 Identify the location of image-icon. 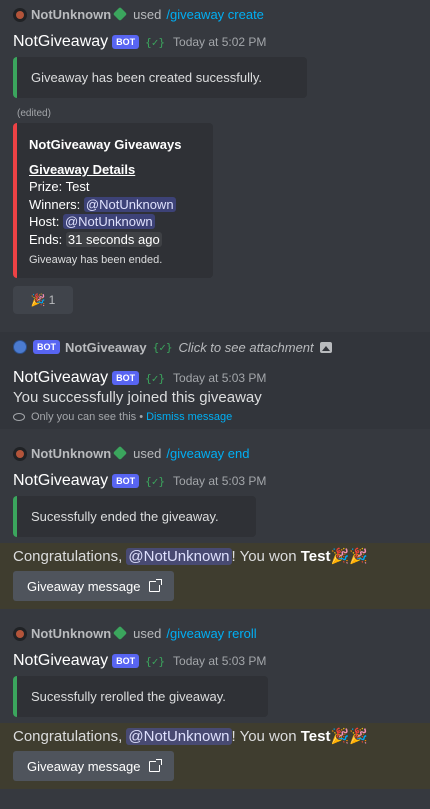
(325, 347).